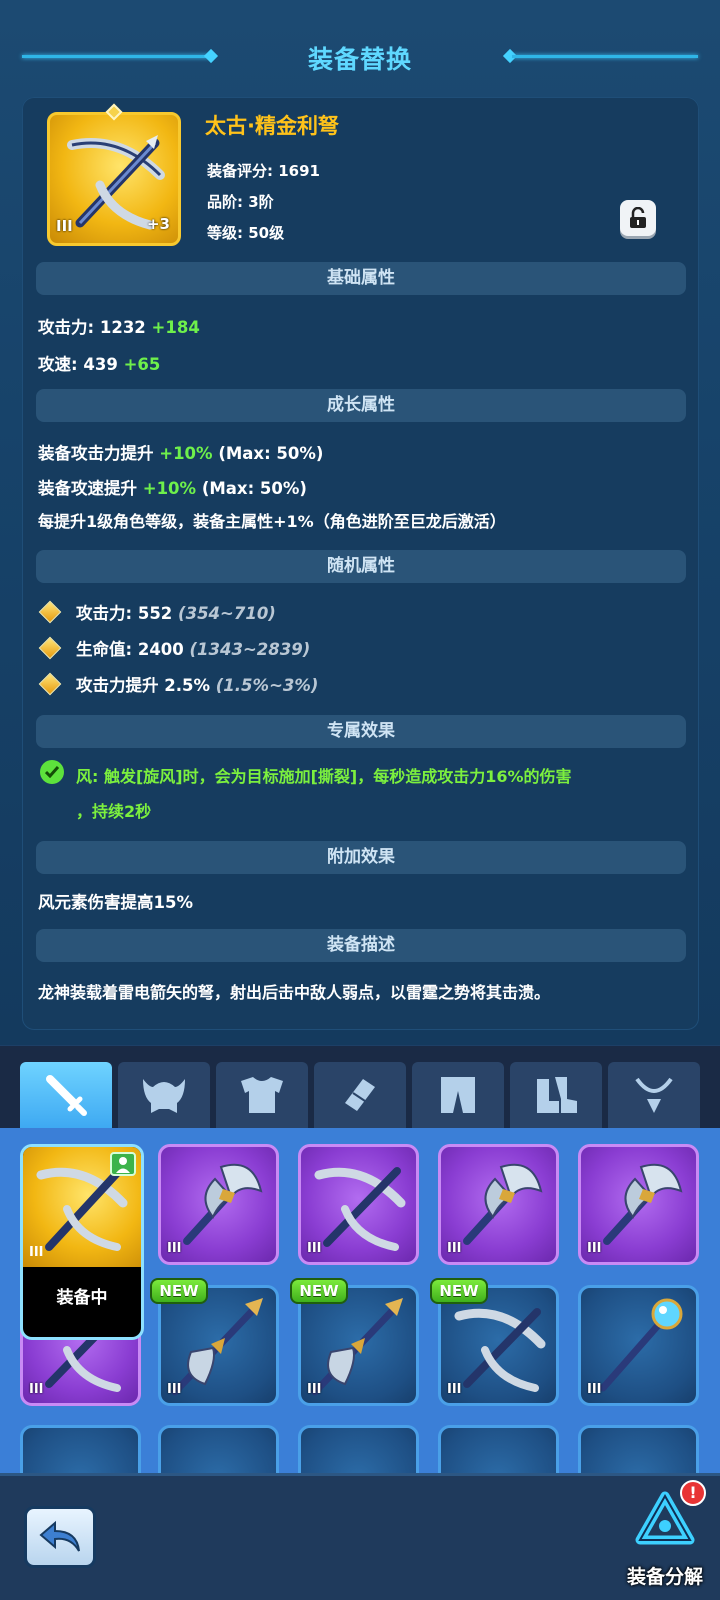  Describe the element at coordinates (361, 731) in the screenshot. I see `section-exclusive-effect: 专属效果` at that location.